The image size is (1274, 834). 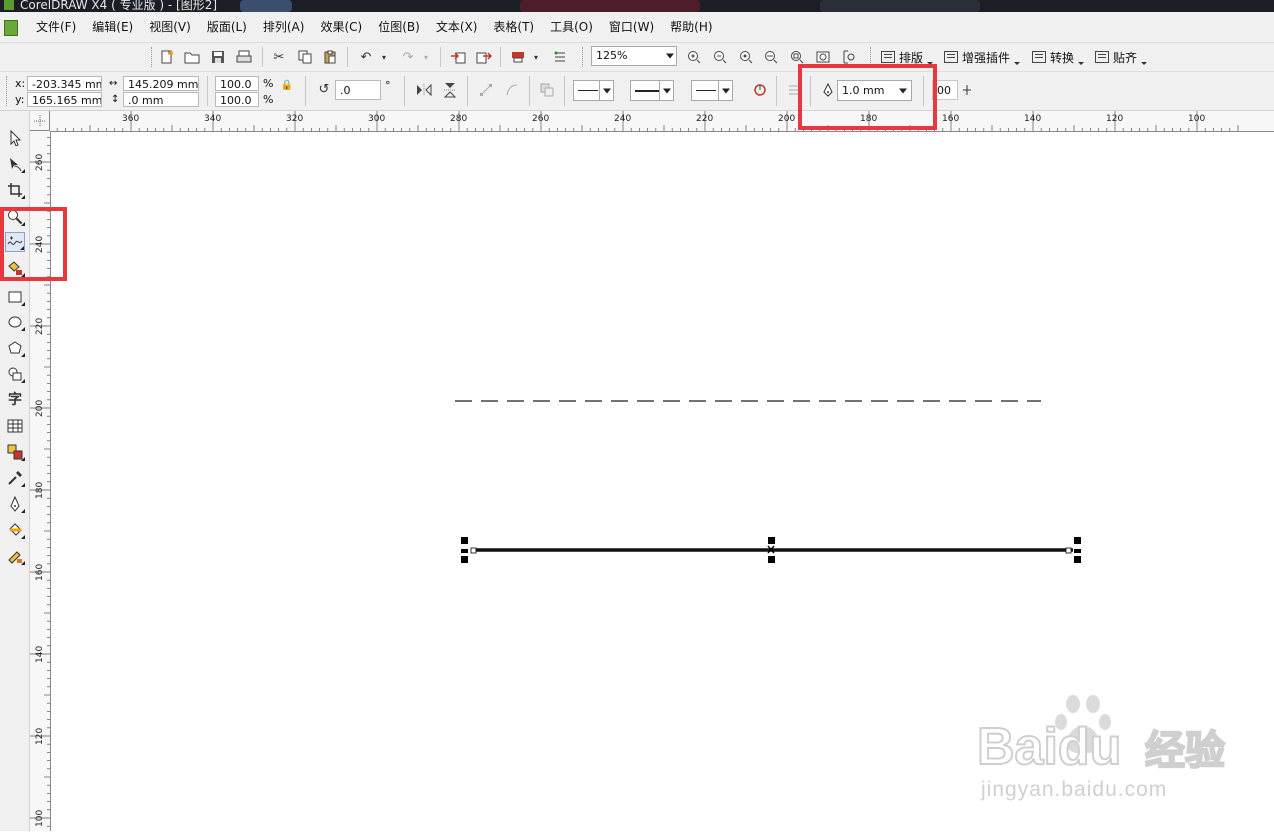 I want to click on start-node, so click(x=473, y=550).